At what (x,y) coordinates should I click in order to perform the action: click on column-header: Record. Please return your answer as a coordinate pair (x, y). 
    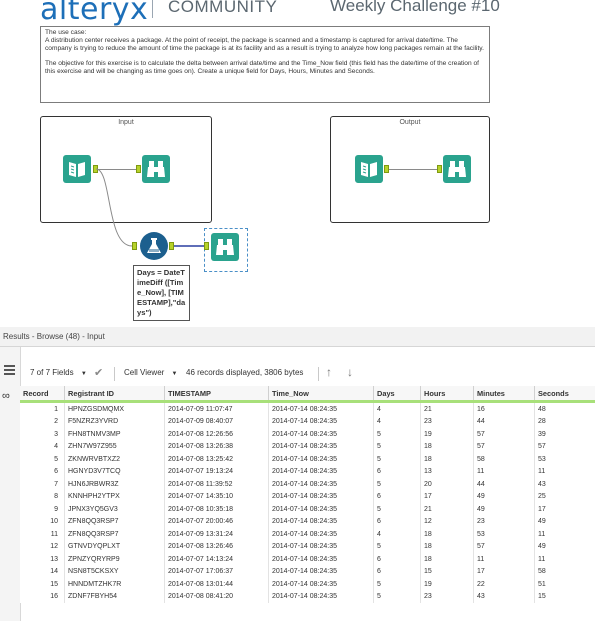
    Looking at the image, I should click on (42, 394).